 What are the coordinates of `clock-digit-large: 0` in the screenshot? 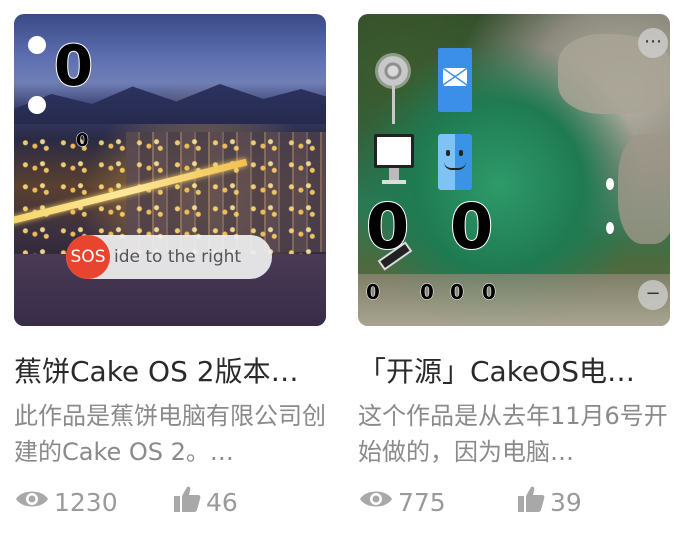 It's located at (73, 66).